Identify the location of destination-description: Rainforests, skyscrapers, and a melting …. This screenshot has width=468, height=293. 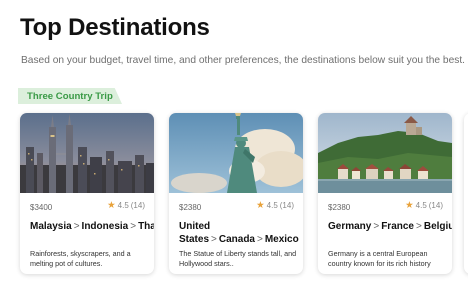
(80, 258).